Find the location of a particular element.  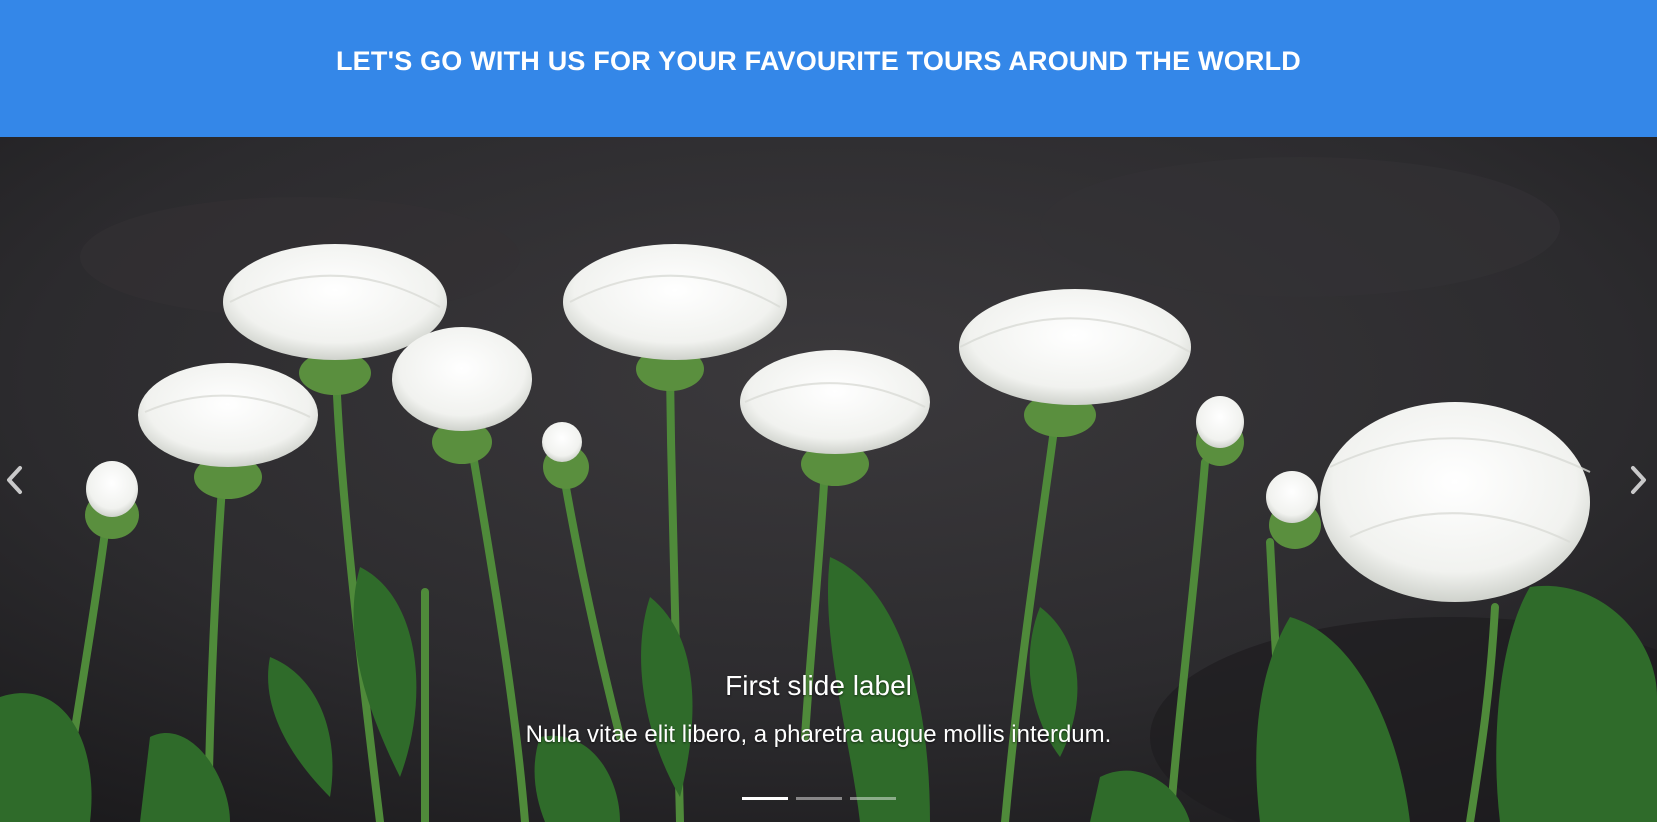

chevron-left-icon is located at coordinates (14, 479).